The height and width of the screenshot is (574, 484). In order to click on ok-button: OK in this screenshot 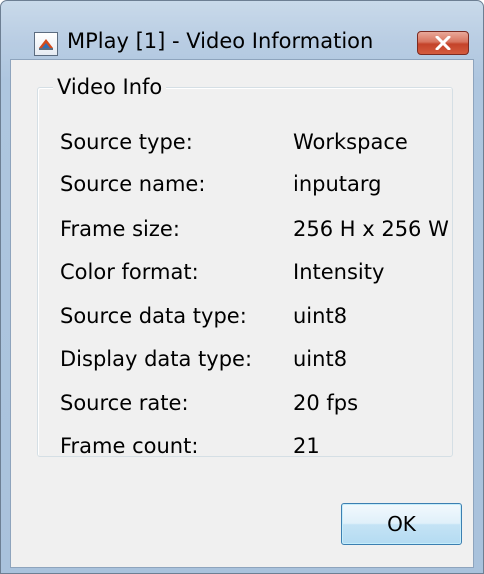, I will do `click(401, 524)`.